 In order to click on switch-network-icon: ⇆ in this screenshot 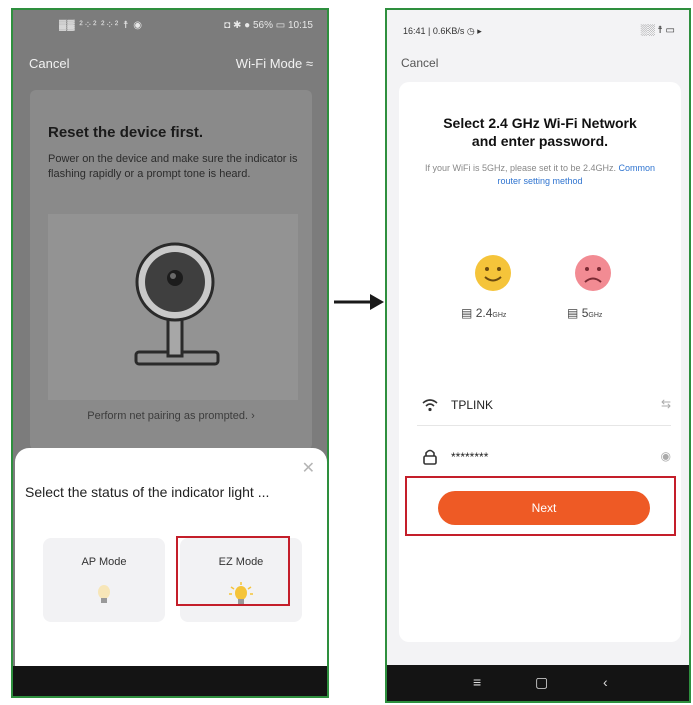, I will do `click(666, 404)`.